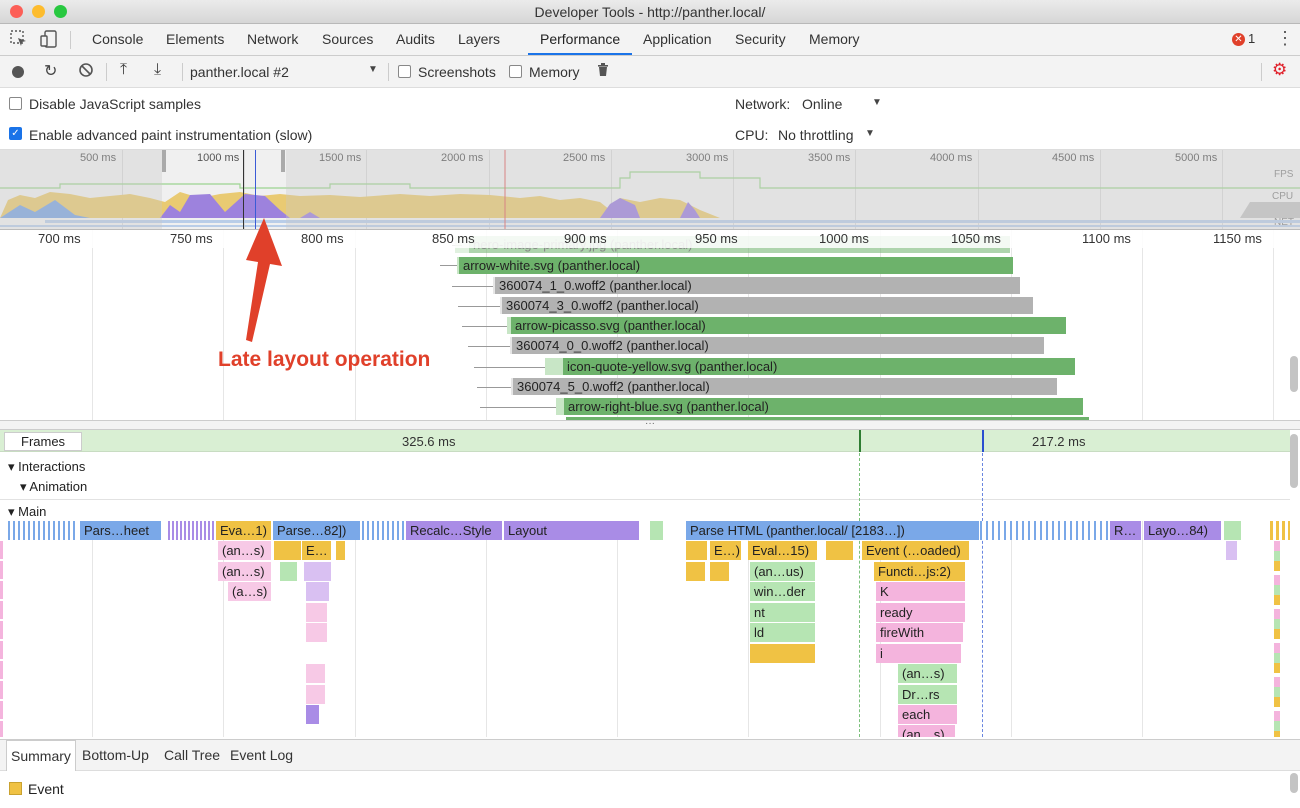  I want to click on flame-task: ready, so click(921, 612).